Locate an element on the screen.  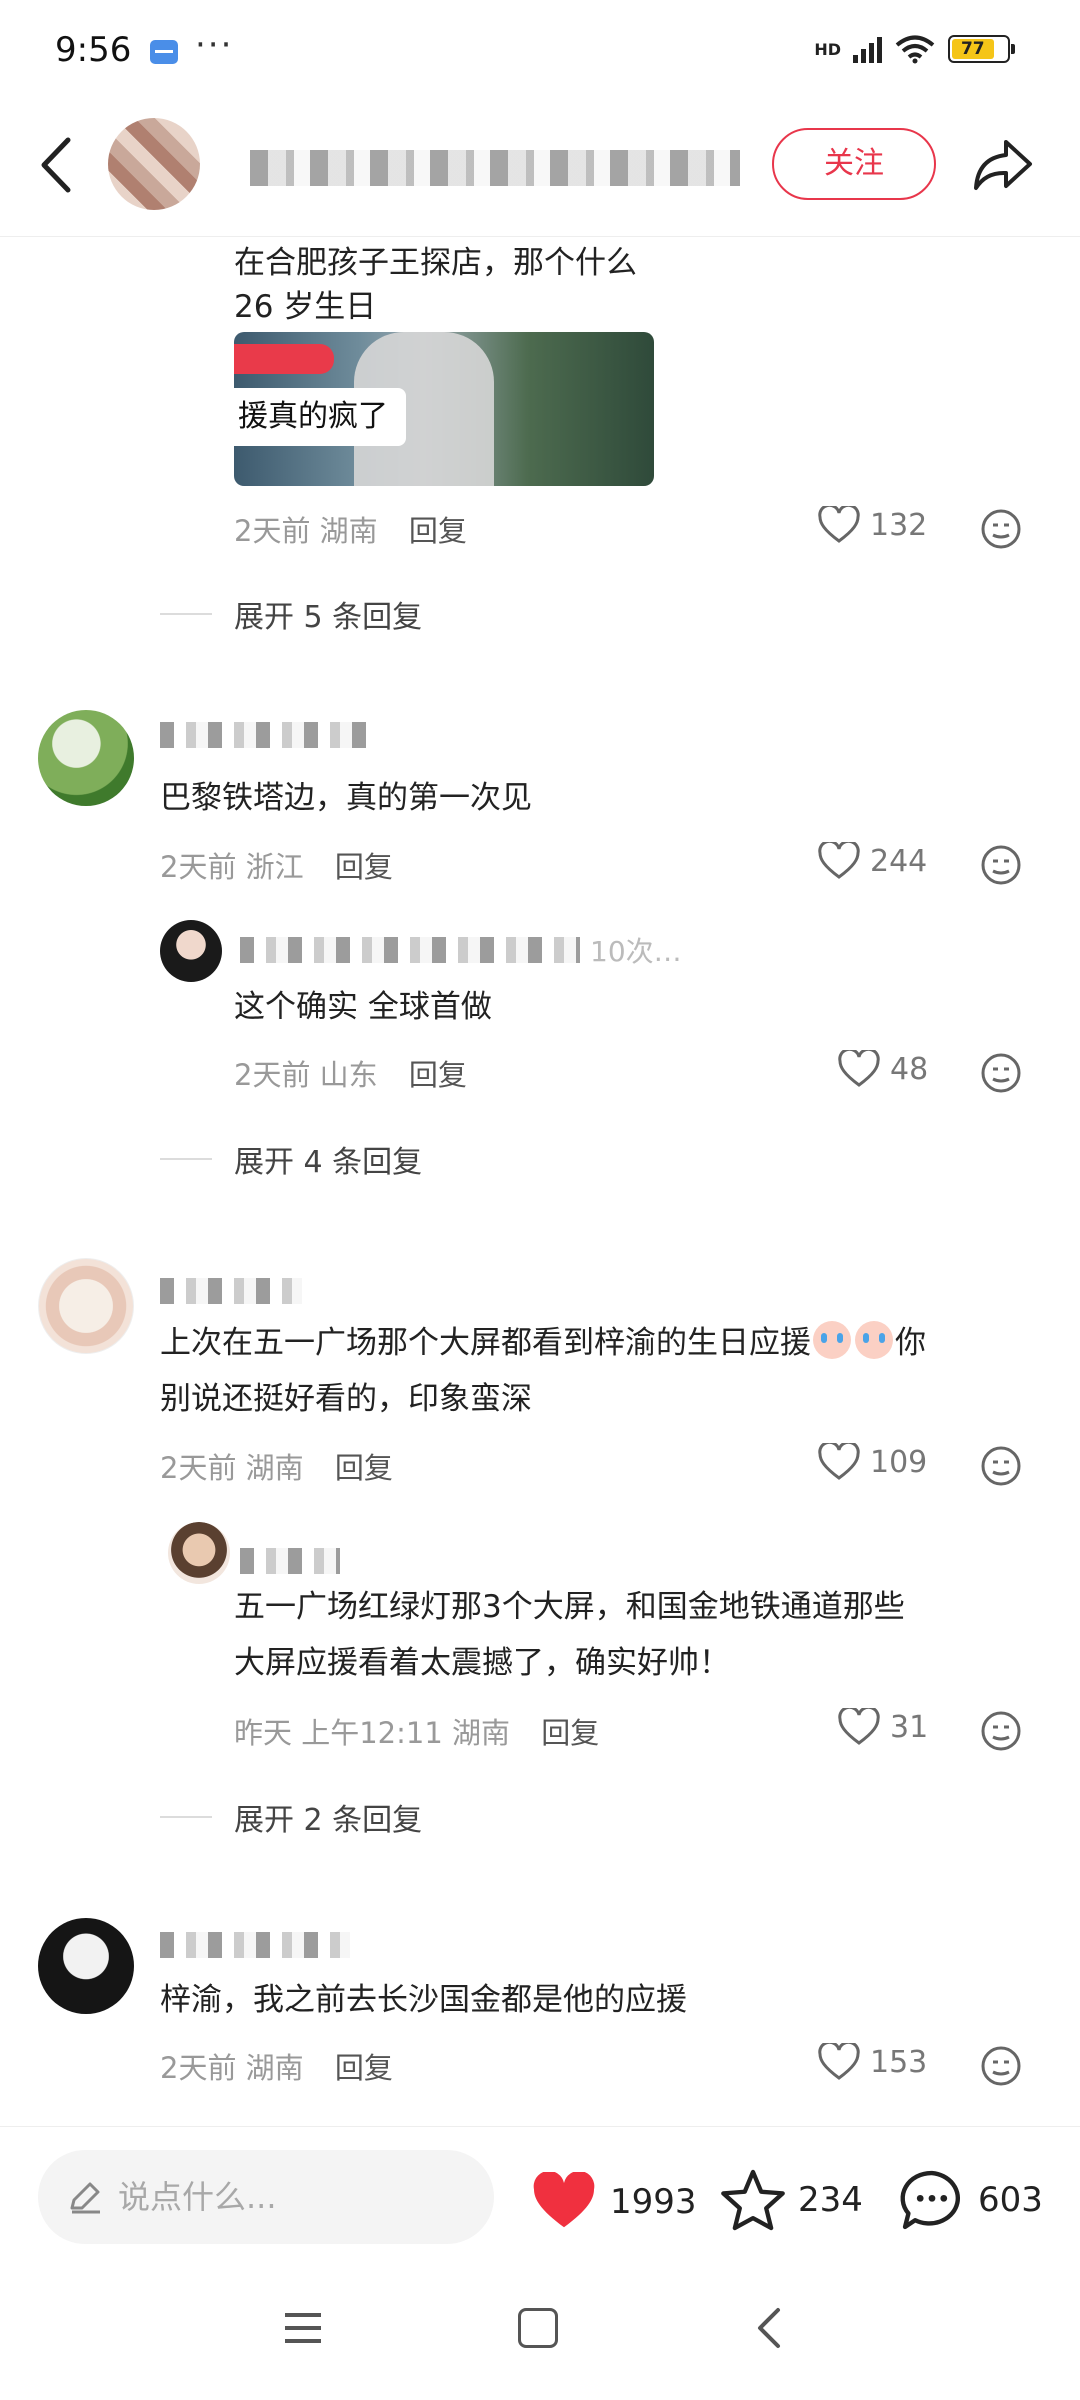
signal-icon is located at coordinates (867, 49).